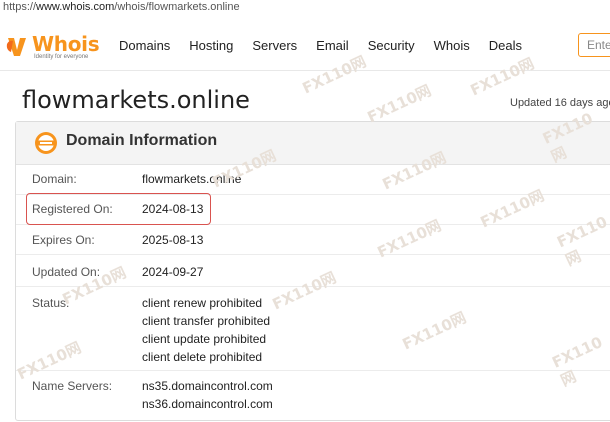 This screenshot has width=610, height=422. I want to click on info-label: Name Servers:, so click(72, 386).